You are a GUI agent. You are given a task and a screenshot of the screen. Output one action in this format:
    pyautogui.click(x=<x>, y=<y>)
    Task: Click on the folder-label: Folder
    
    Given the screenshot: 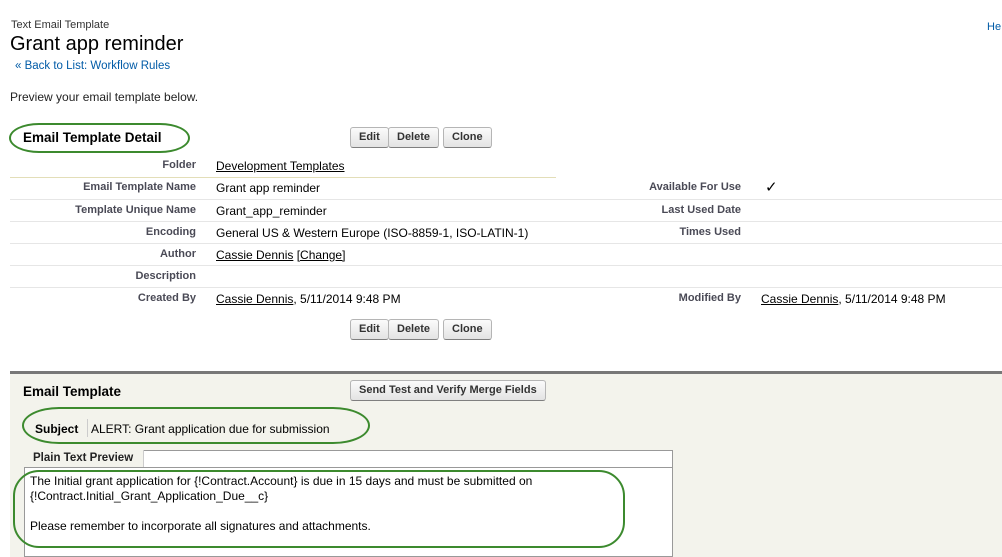 What is the action you would take?
    pyautogui.click(x=179, y=165)
    